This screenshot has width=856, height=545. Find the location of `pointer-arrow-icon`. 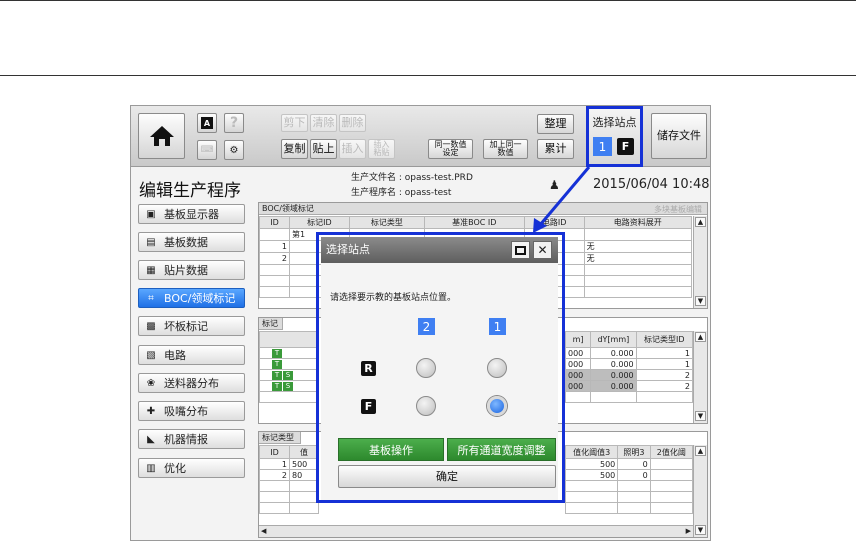

pointer-arrow-icon is located at coordinates (562, 199).